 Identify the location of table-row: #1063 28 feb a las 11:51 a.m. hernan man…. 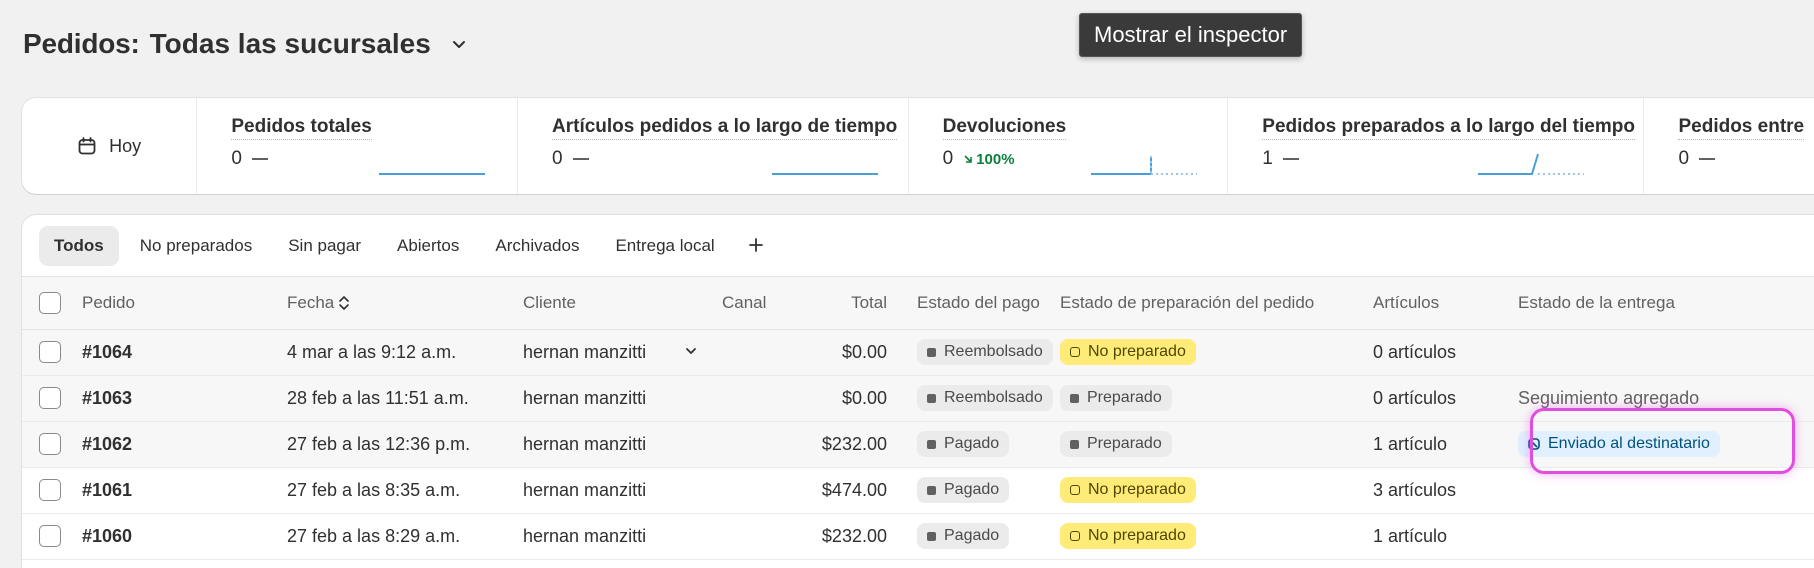
(918, 398).